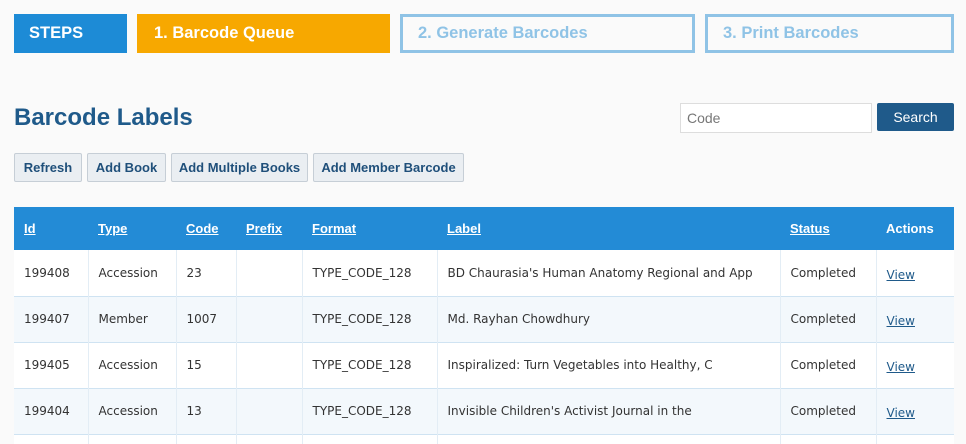 This screenshot has height=444, width=966. Describe the element at coordinates (206, 365) in the screenshot. I see `cell-code: 15` at that location.